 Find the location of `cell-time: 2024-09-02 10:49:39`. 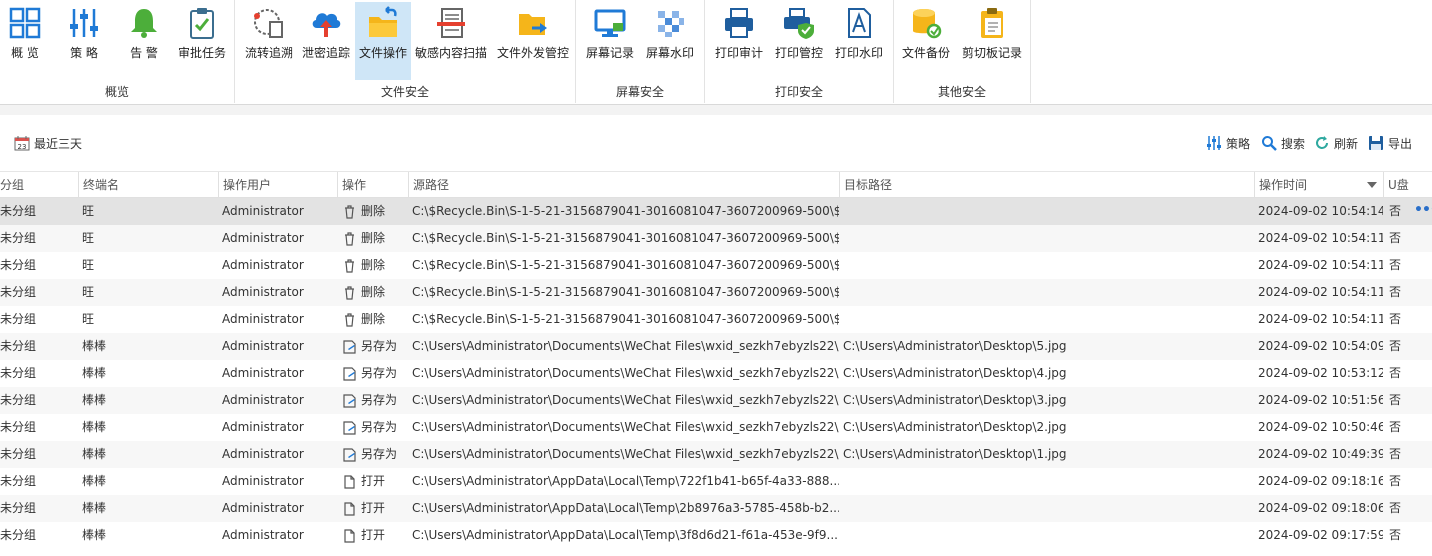

cell-time: 2024-09-02 10:49:39 is located at coordinates (1320, 454).